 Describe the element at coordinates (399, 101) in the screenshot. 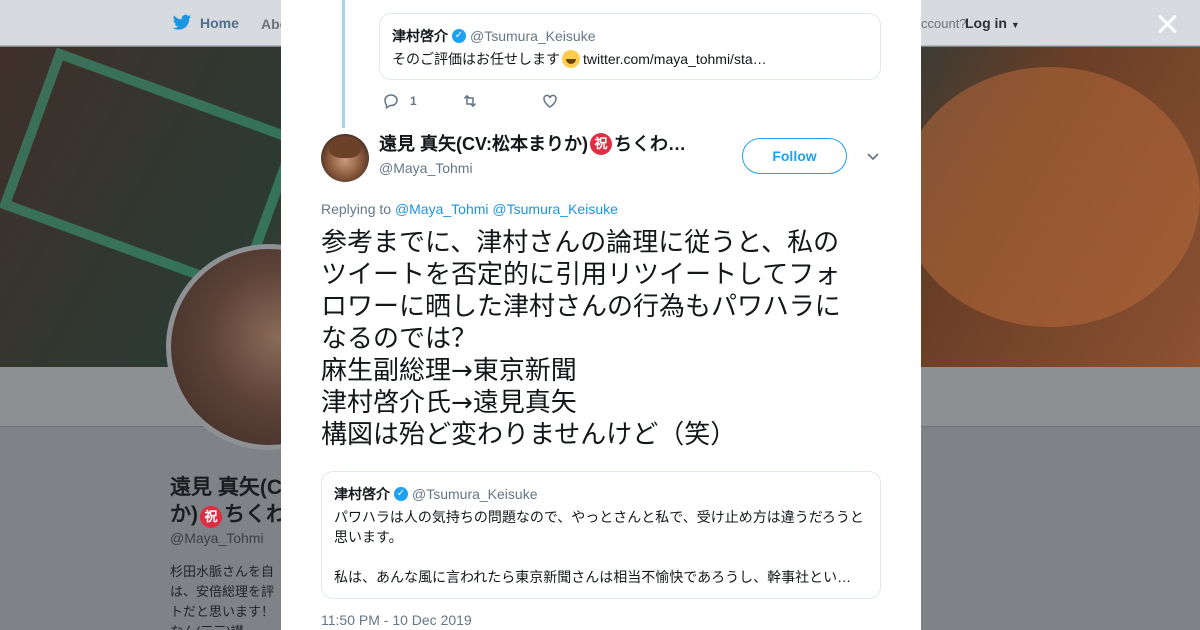

I see `reply-button: 1` at that location.